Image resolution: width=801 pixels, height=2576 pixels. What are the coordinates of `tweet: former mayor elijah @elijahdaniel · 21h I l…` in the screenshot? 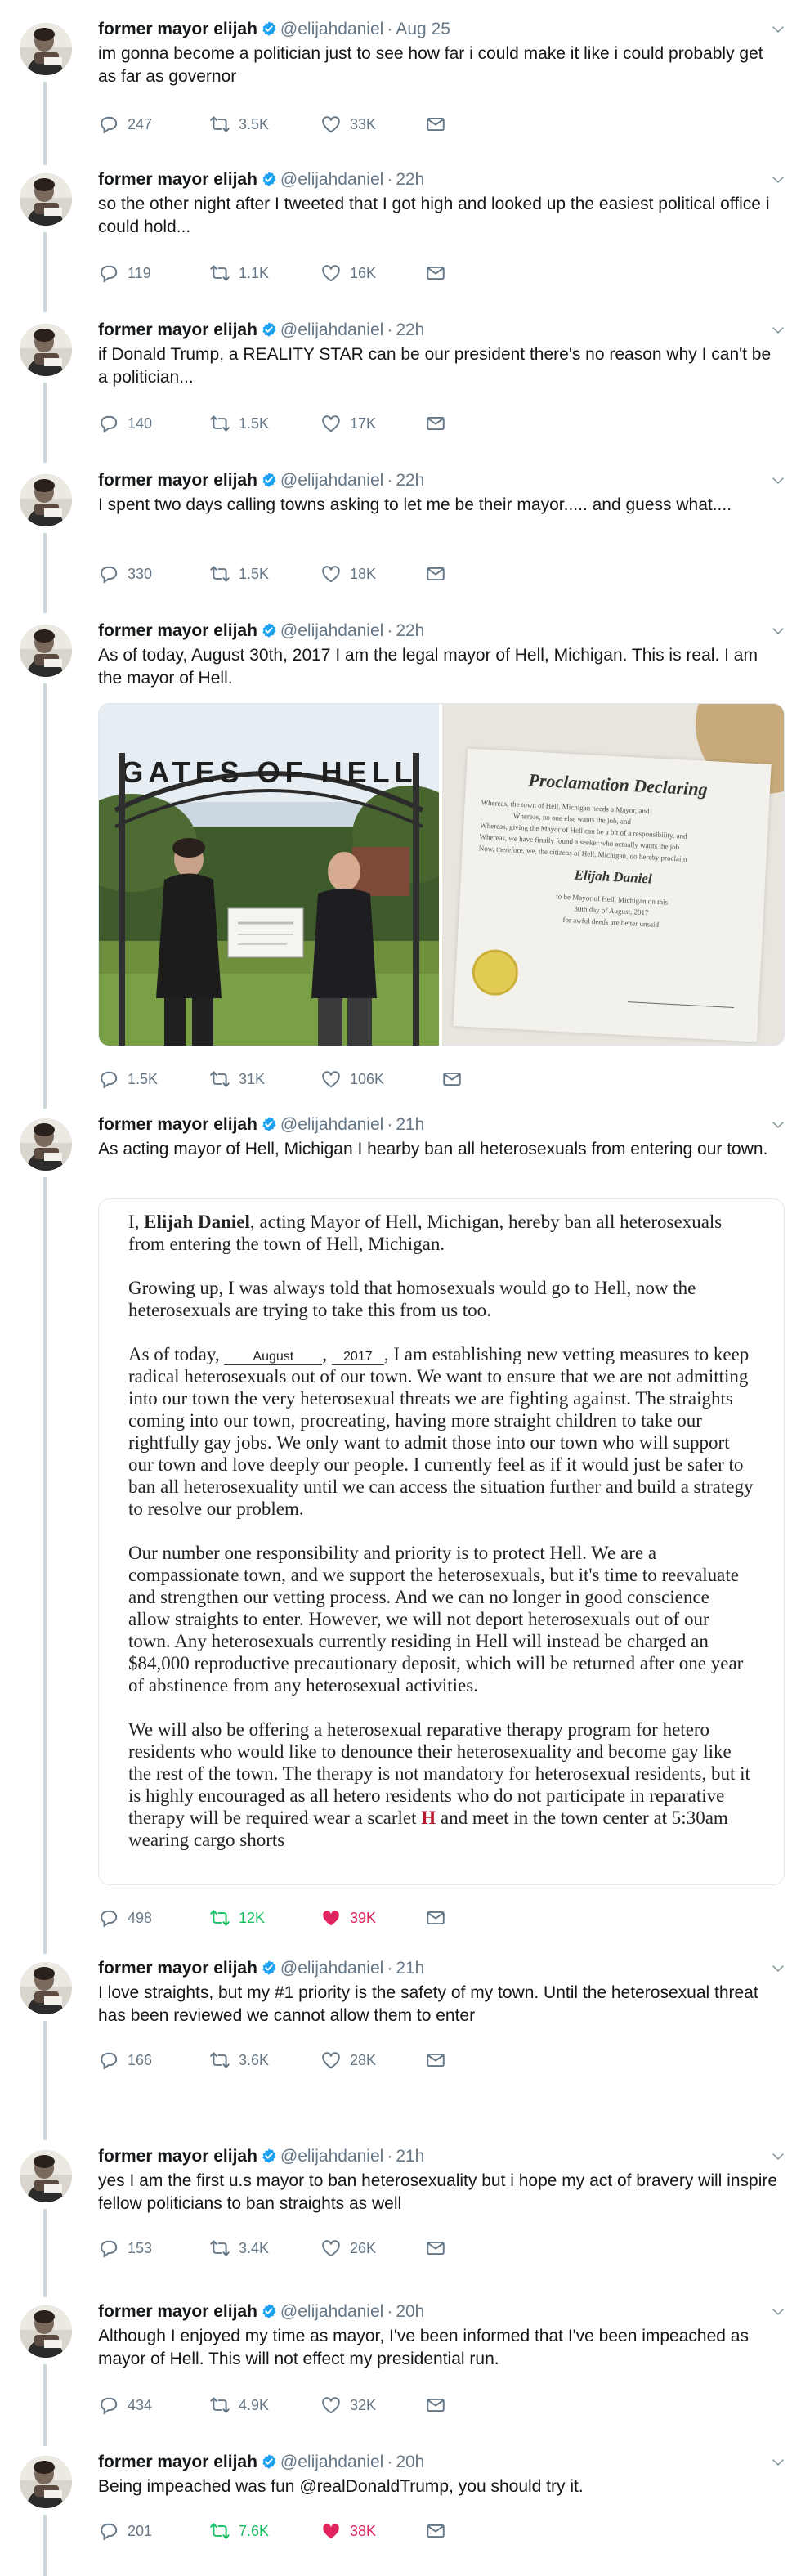 It's located at (401, 2033).